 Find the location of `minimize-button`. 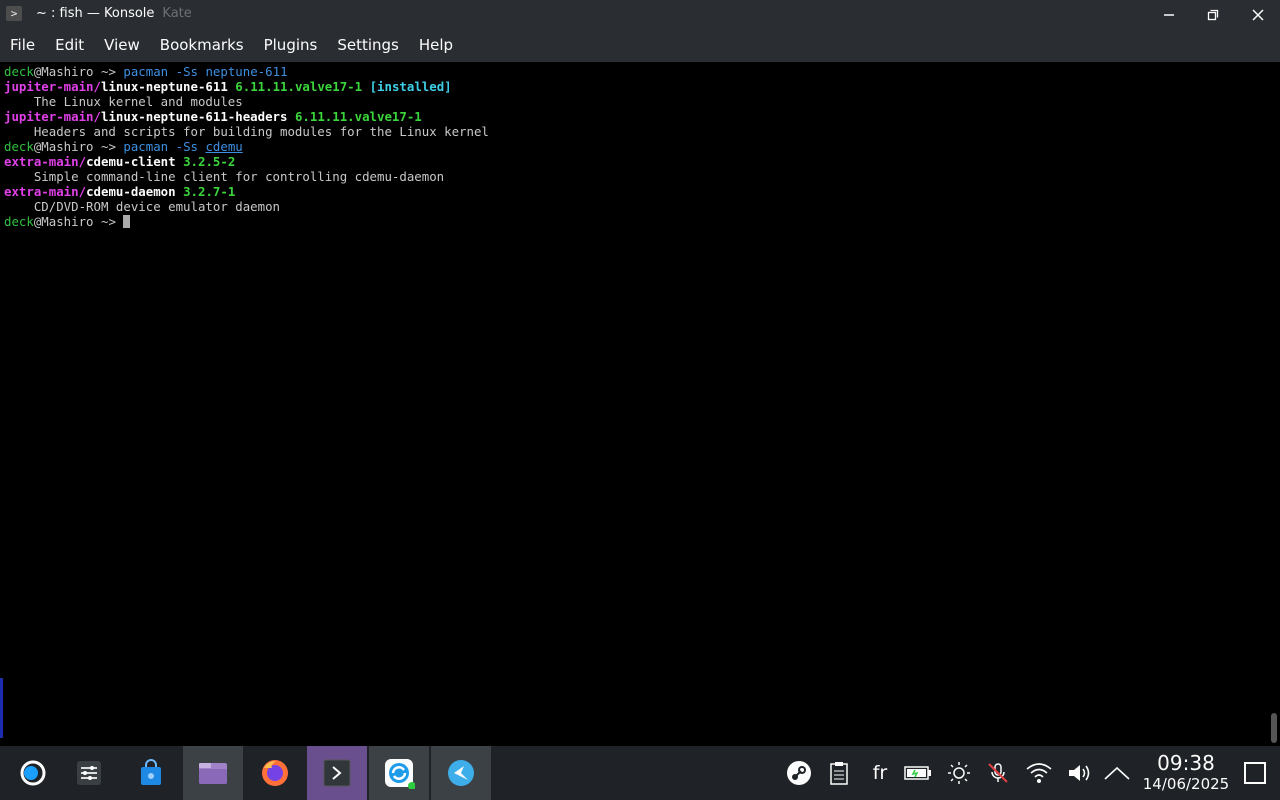

minimize-button is located at coordinates (1169, 15).